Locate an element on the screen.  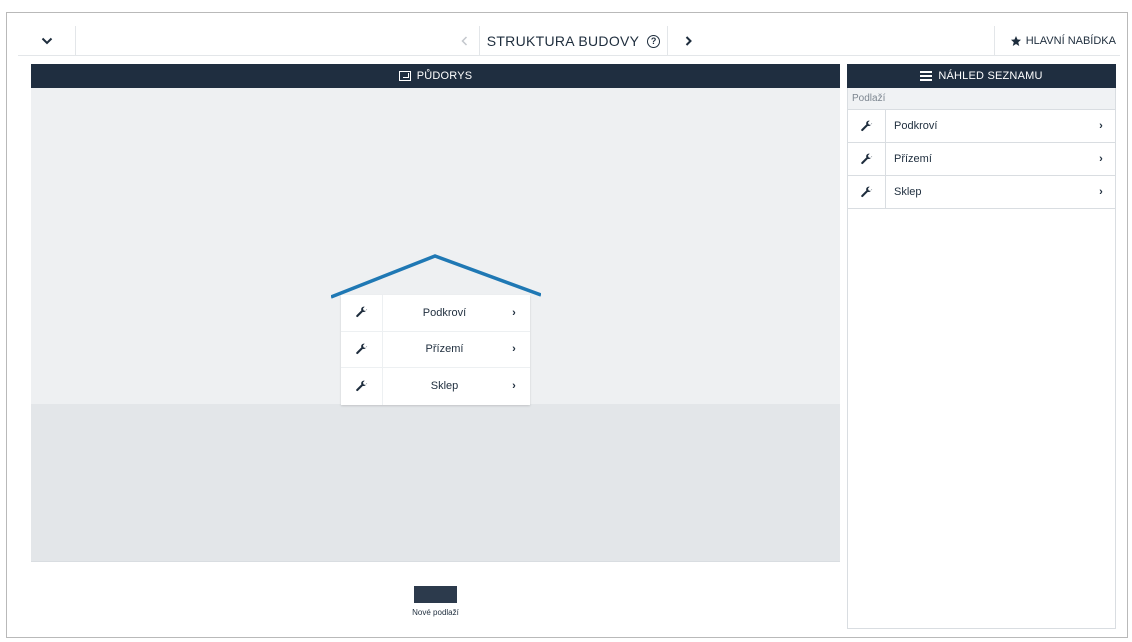
next-button is located at coordinates (688, 41).